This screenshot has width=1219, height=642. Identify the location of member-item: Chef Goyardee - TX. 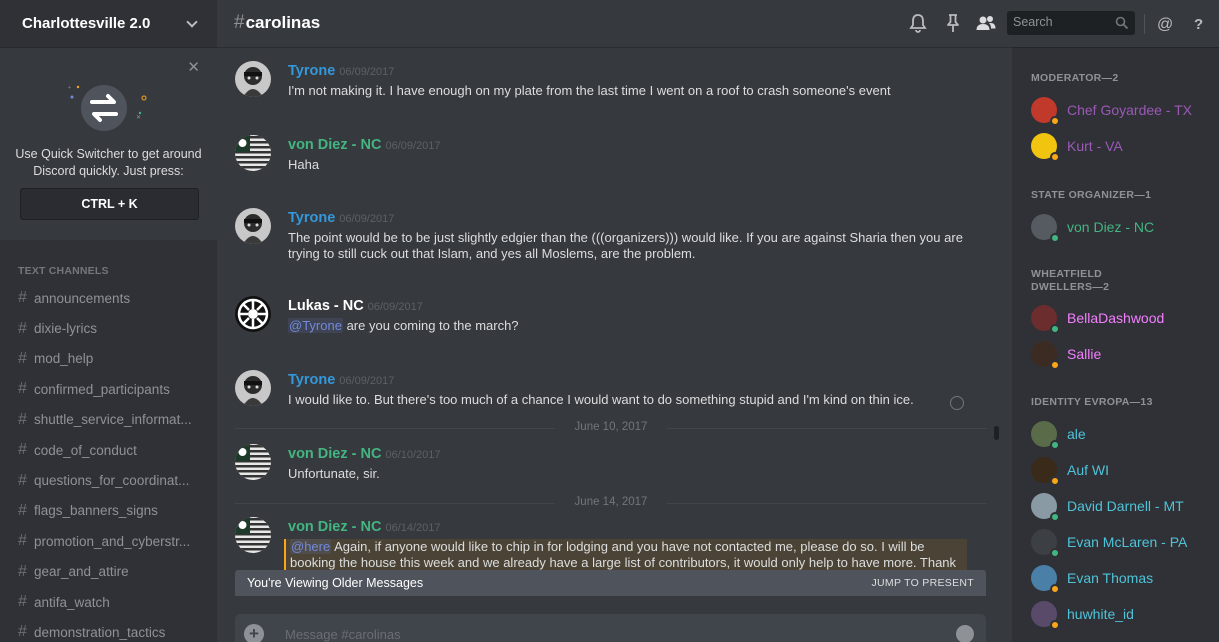
(1123, 110).